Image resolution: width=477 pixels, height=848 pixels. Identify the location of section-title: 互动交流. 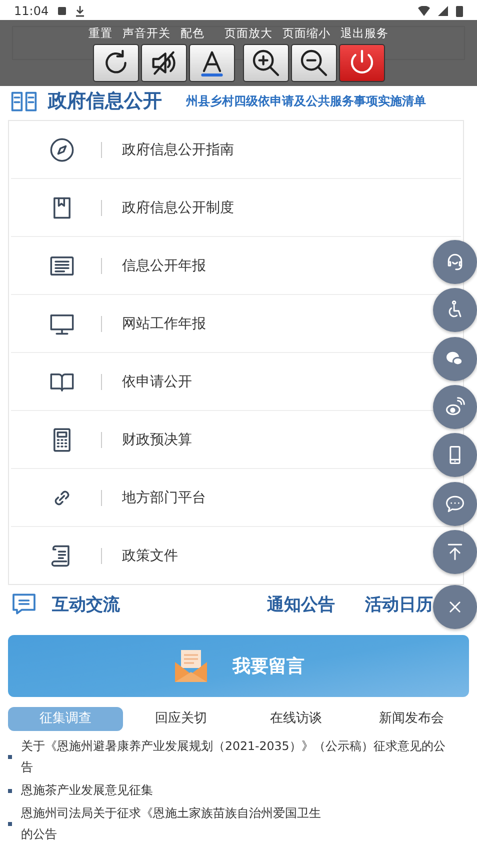
(86, 605).